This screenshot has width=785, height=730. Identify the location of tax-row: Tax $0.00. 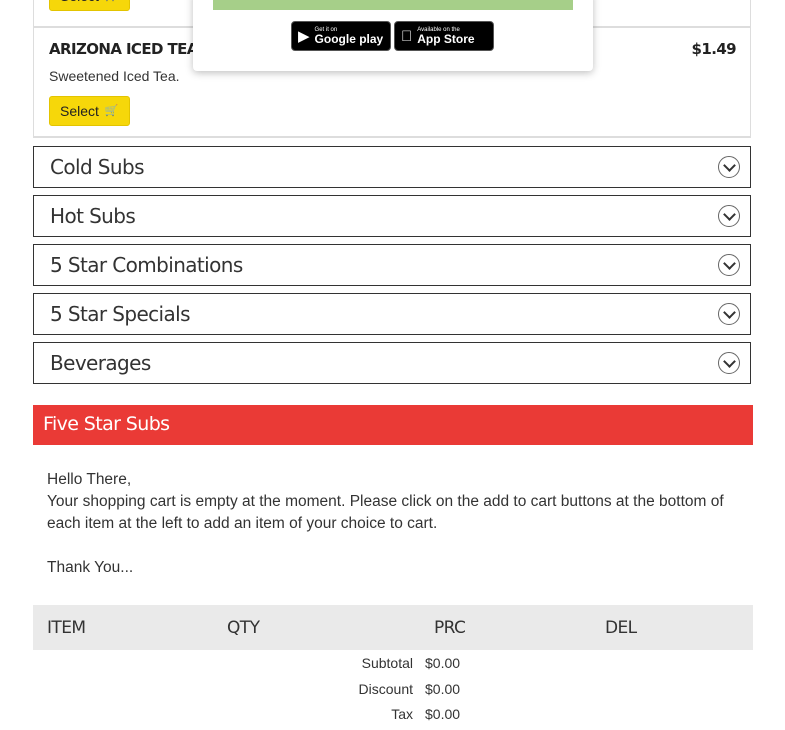
(393, 718).